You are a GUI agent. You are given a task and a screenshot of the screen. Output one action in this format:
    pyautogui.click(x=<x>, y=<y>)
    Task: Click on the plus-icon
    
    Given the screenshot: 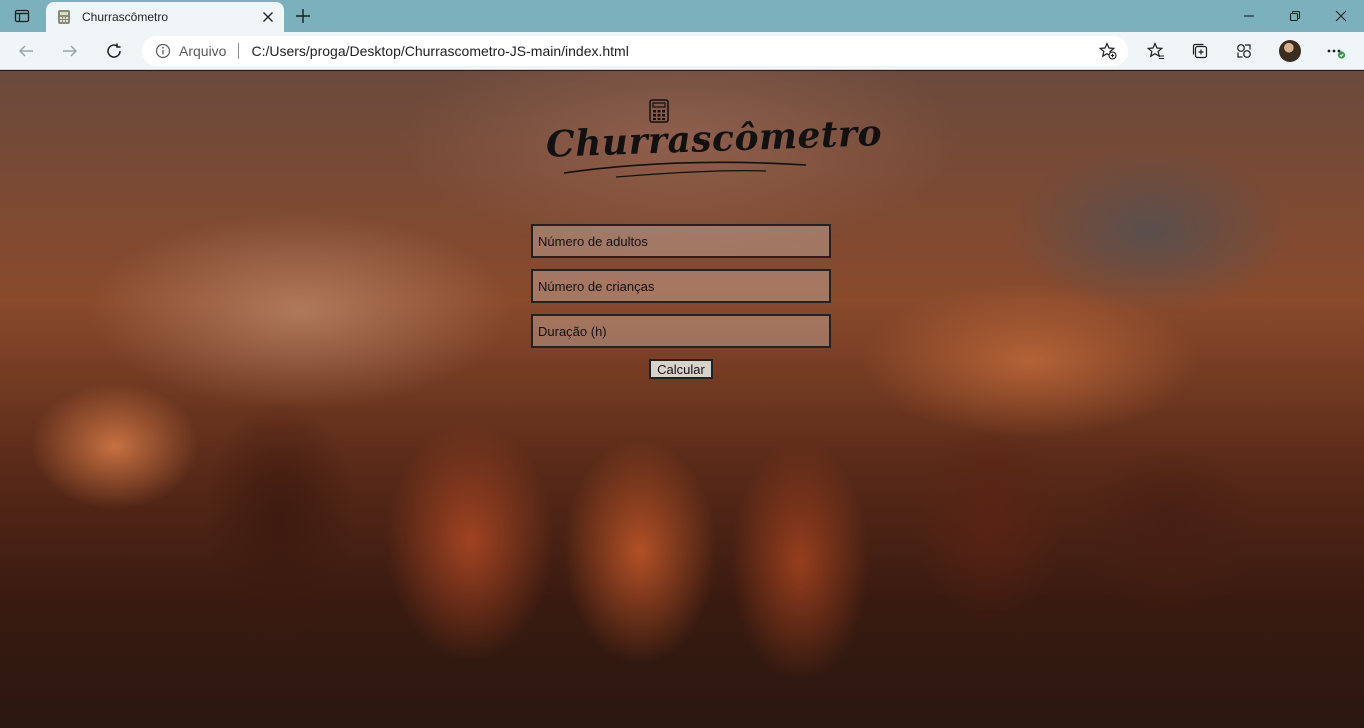 What is the action you would take?
    pyautogui.click(x=303, y=16)
    